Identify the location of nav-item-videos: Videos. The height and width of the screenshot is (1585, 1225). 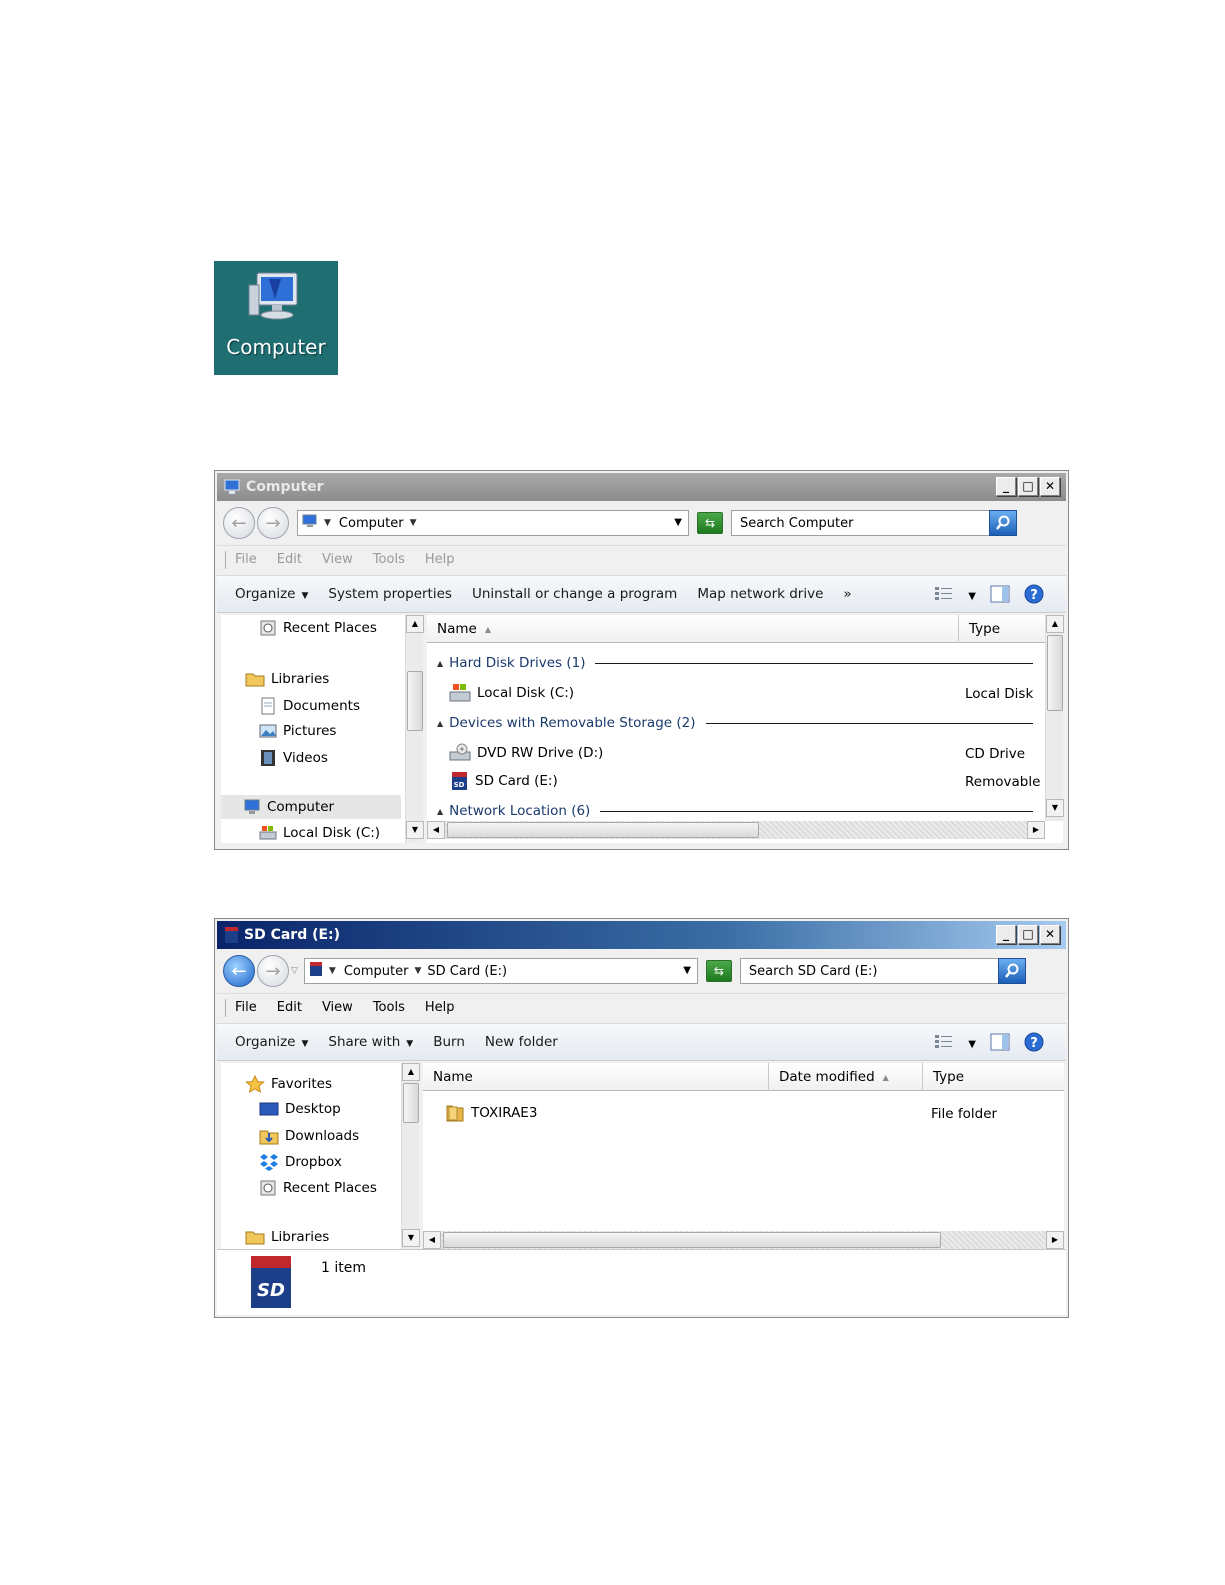
(293, 758).